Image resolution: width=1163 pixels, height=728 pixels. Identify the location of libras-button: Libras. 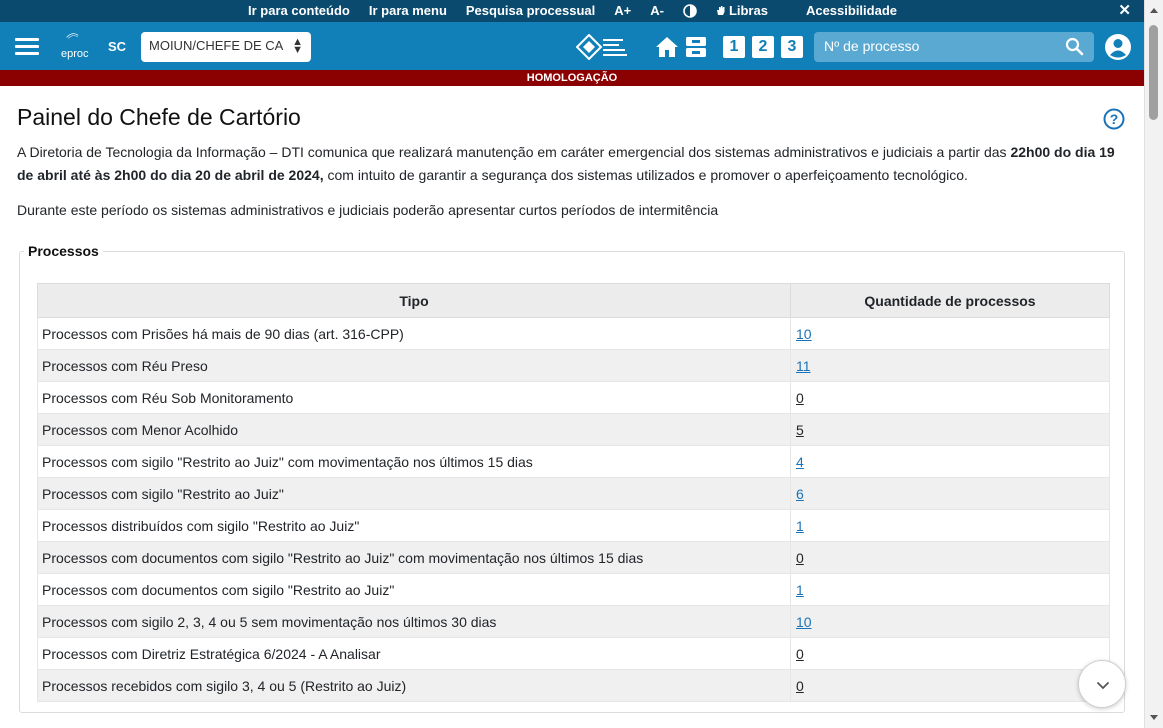
(751, 10).